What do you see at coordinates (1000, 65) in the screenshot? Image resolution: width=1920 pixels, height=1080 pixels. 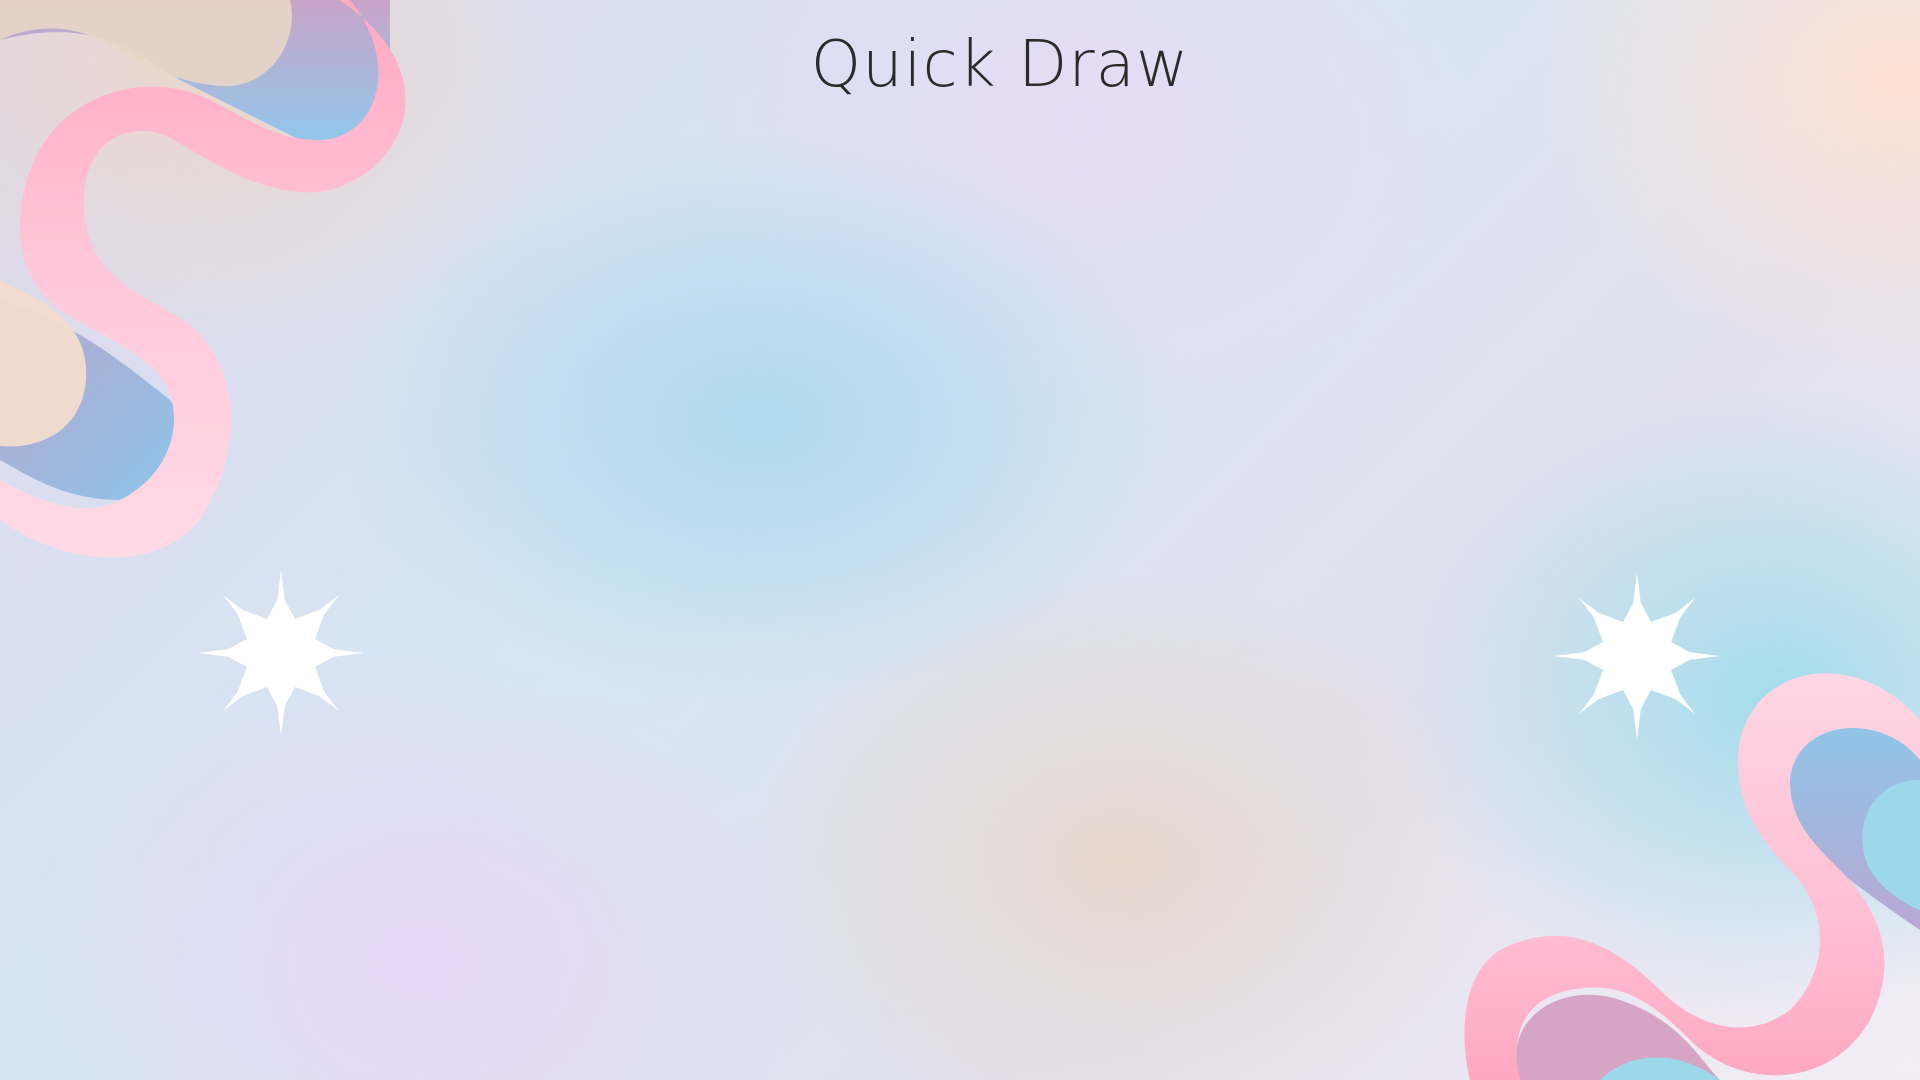 I see `page-title: Quick Draw` at bounding box center [1000, 65].